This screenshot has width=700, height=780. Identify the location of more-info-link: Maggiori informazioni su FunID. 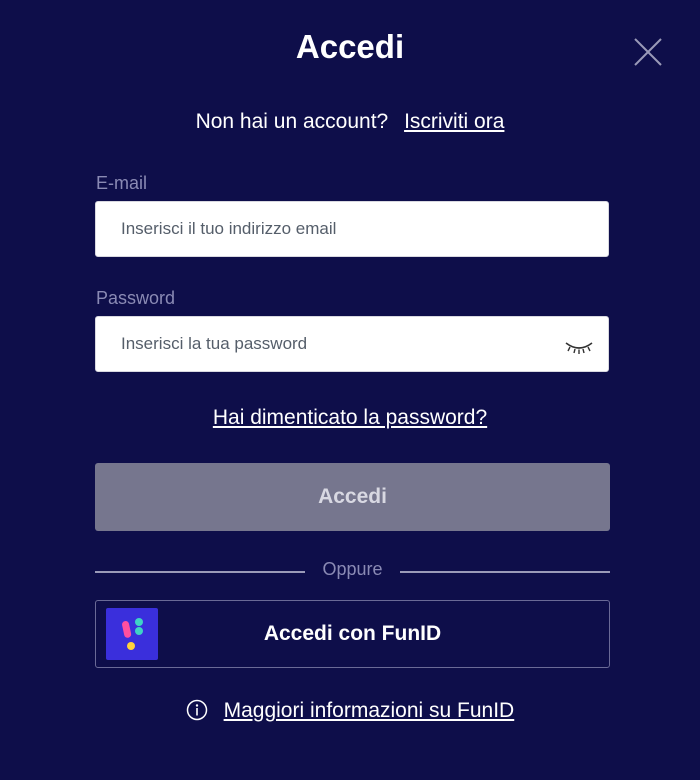
(369, 710).